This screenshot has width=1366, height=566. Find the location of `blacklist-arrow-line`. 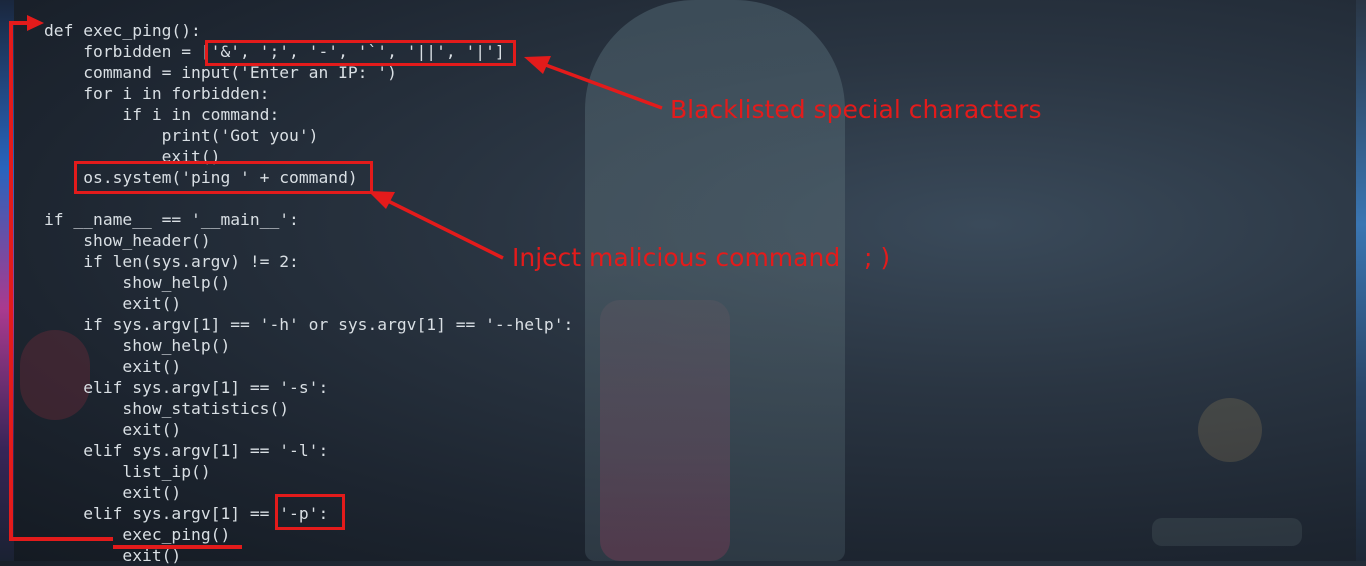

blacklist-arrow-line is located at coordinates (602, 86).